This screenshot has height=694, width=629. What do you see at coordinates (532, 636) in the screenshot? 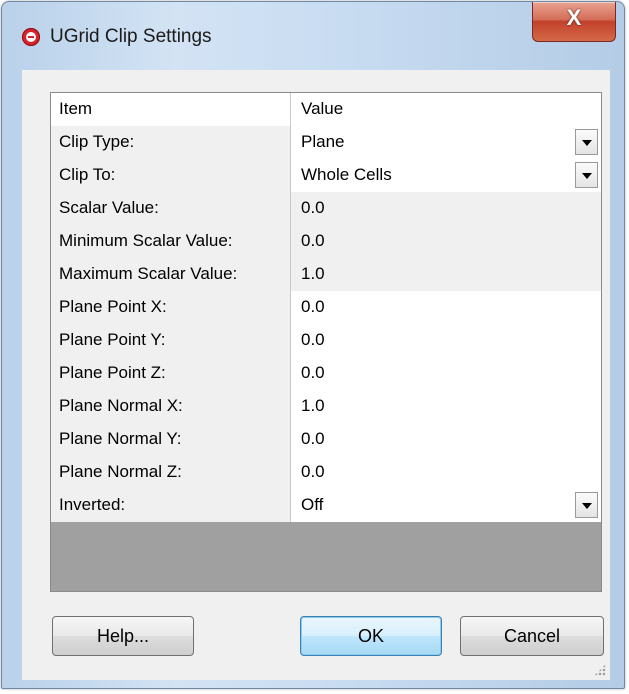
I see `cancel-button: Cancel` at bounding box center [532, 636].